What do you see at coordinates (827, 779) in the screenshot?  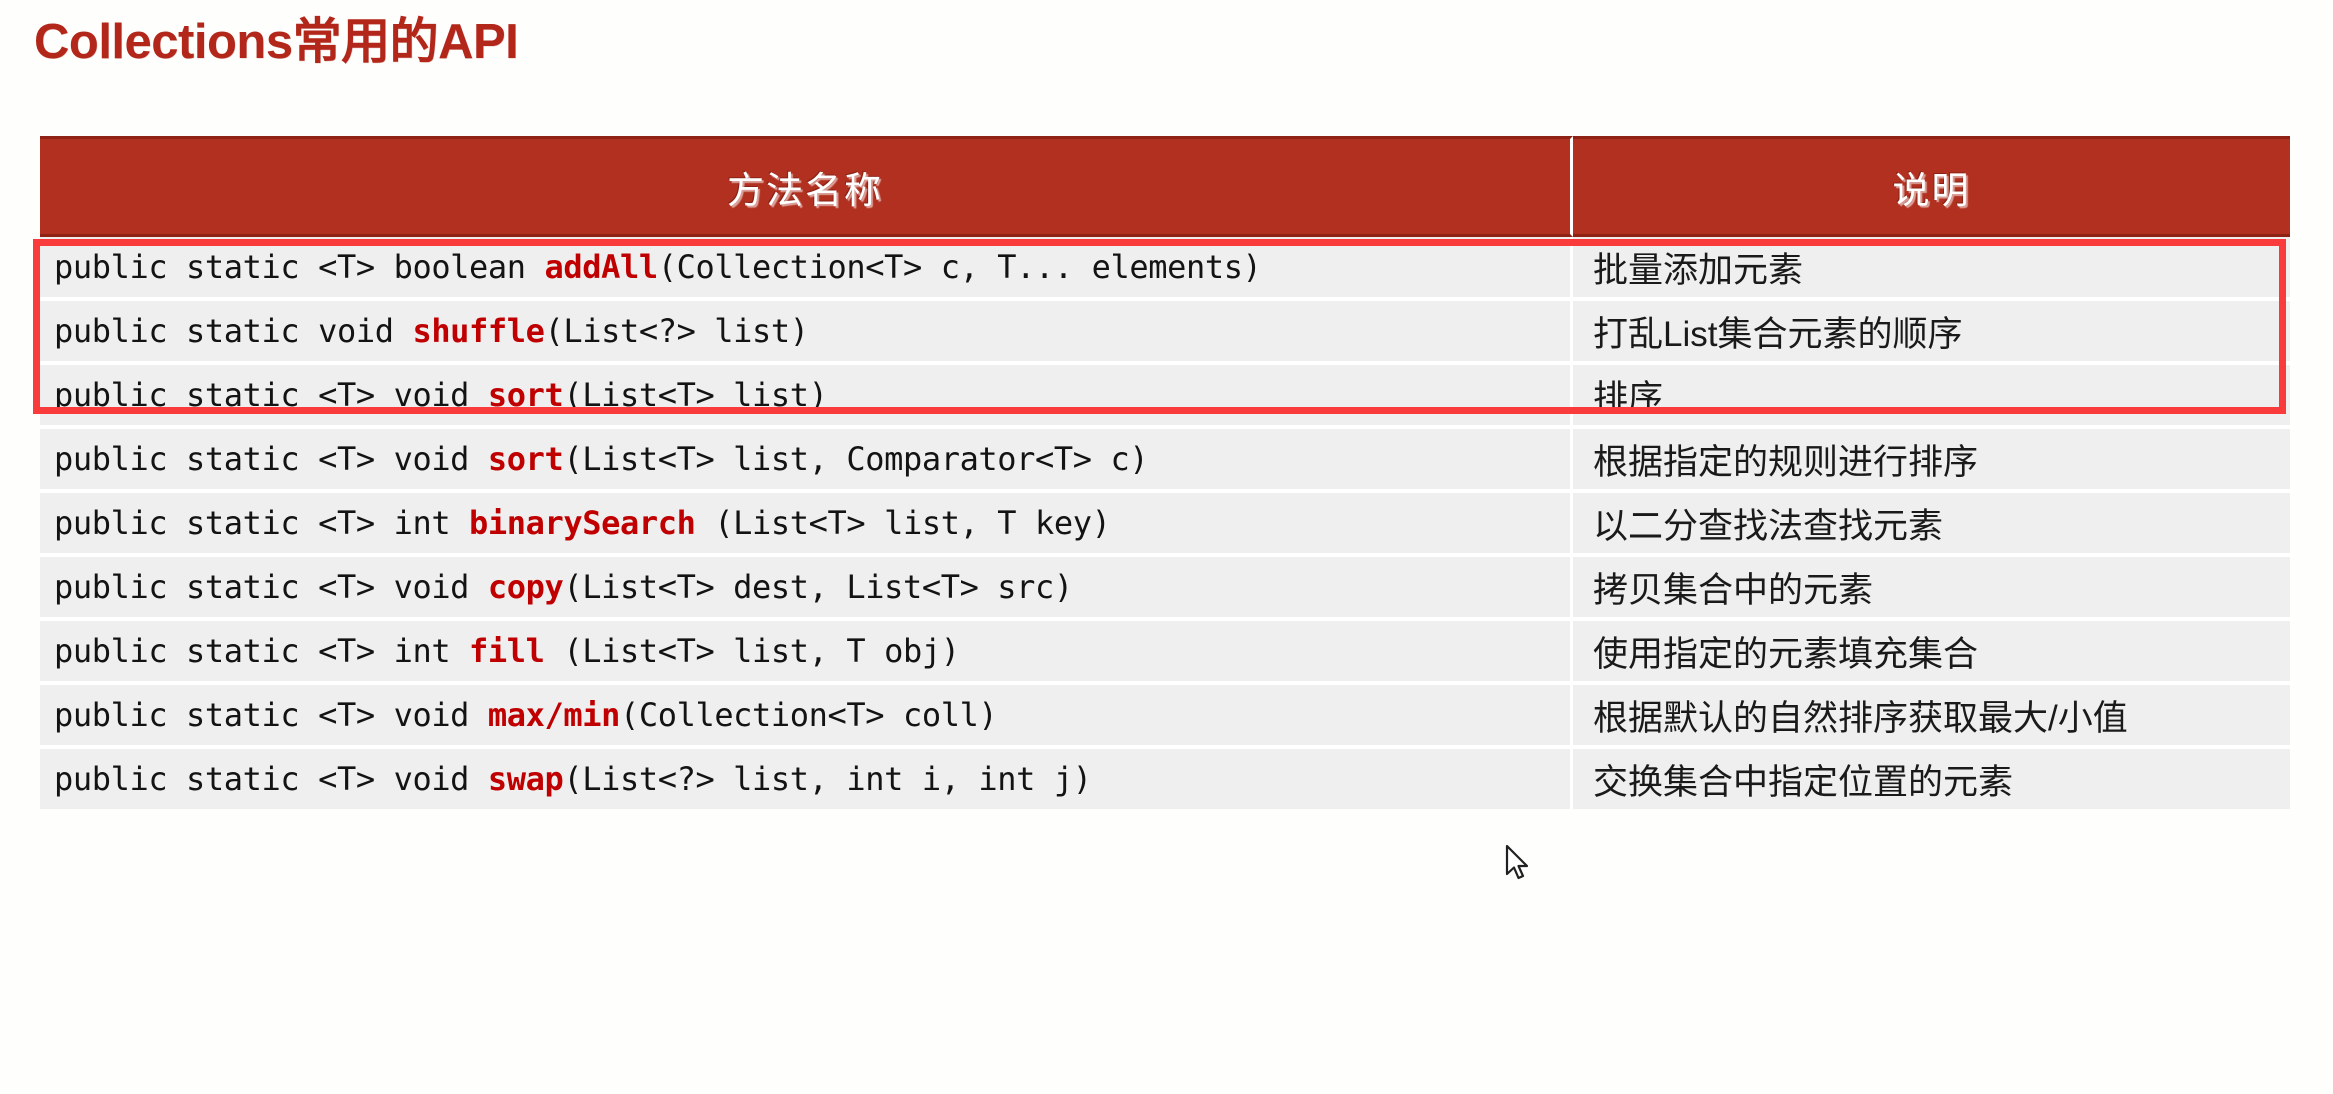 I see `method-signature-suffix: (List<?> list, int i, int j)` at bounding box center [827, 779].